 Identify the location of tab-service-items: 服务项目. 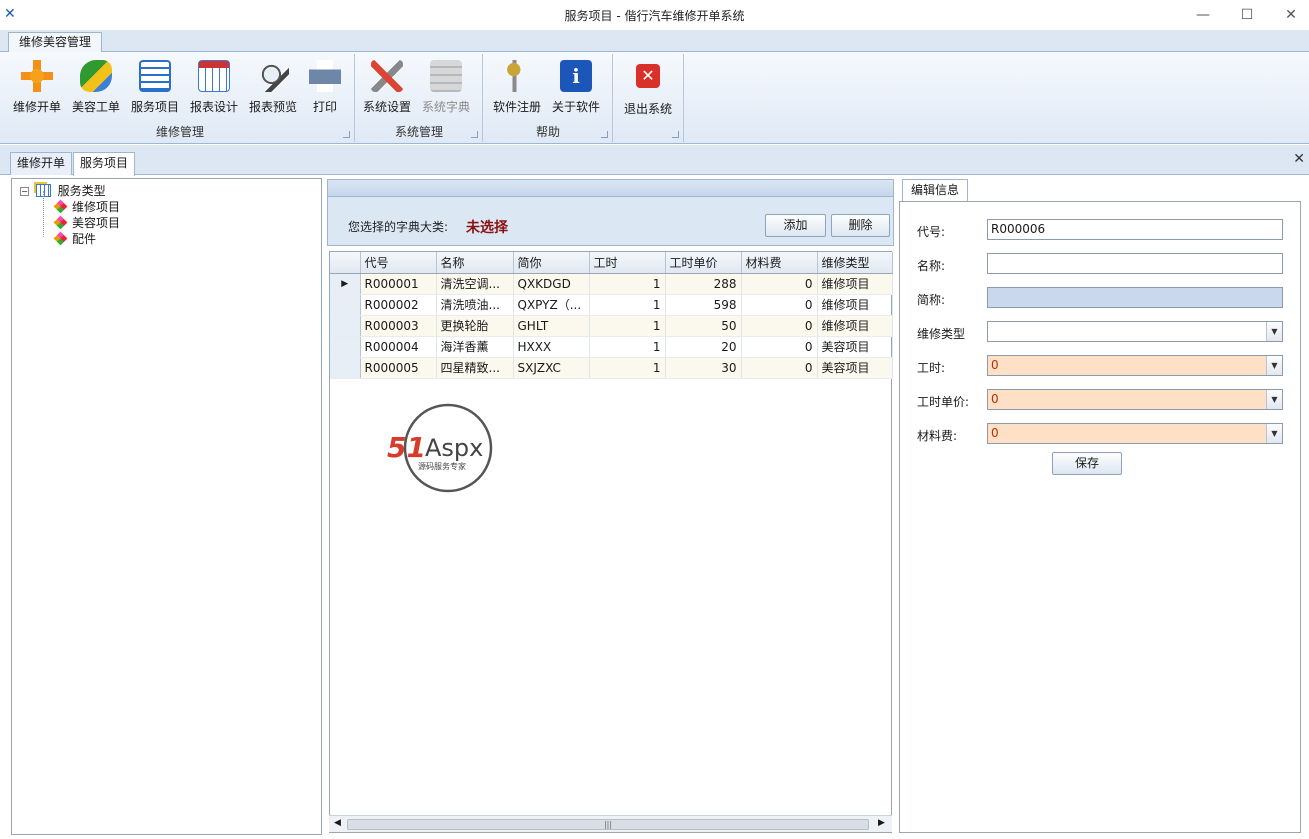
(104, 164).